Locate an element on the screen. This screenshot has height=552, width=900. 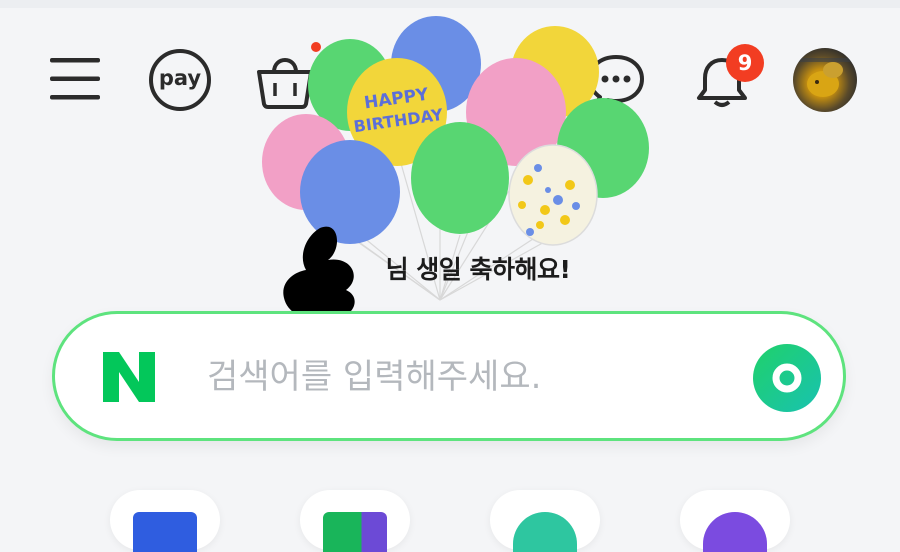
shortcut-4-icon is located at coordinates (735, 532).